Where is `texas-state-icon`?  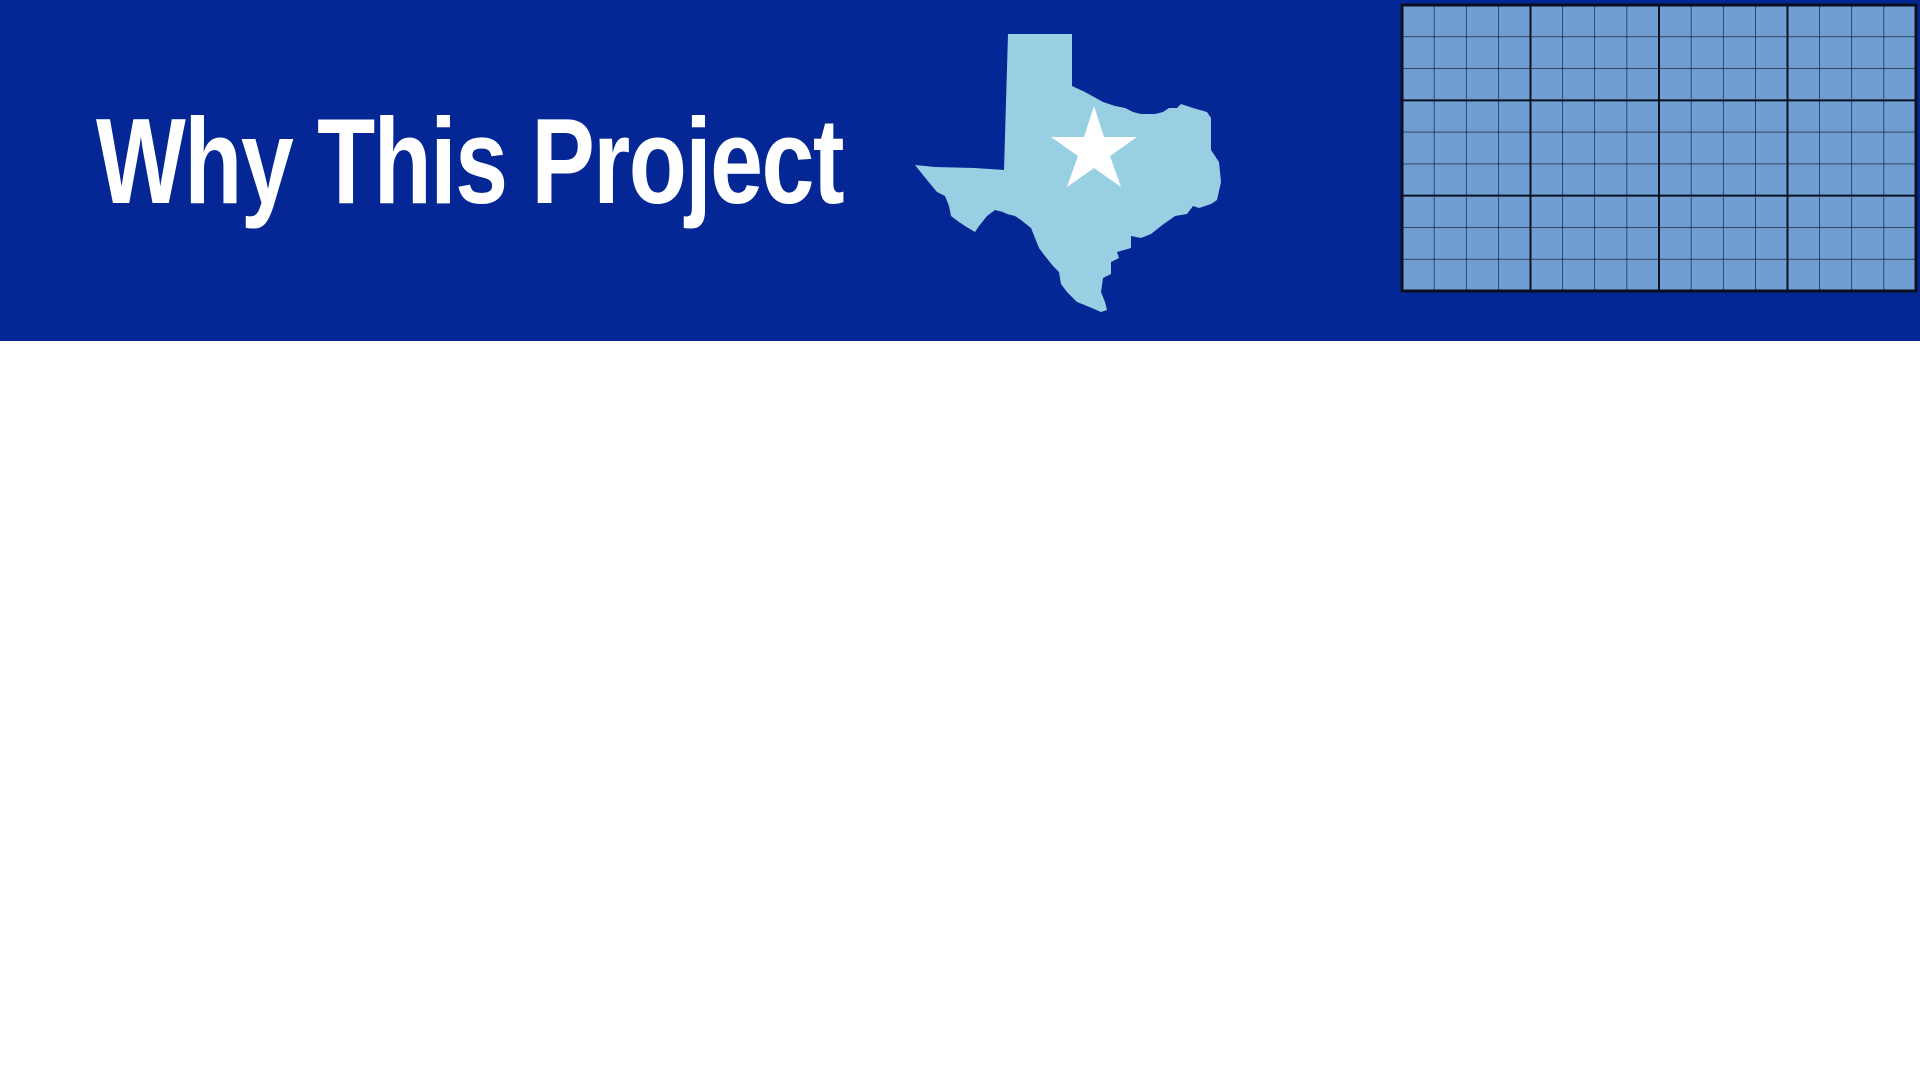
texas-state-icon is located at coordinates (1068, 173).